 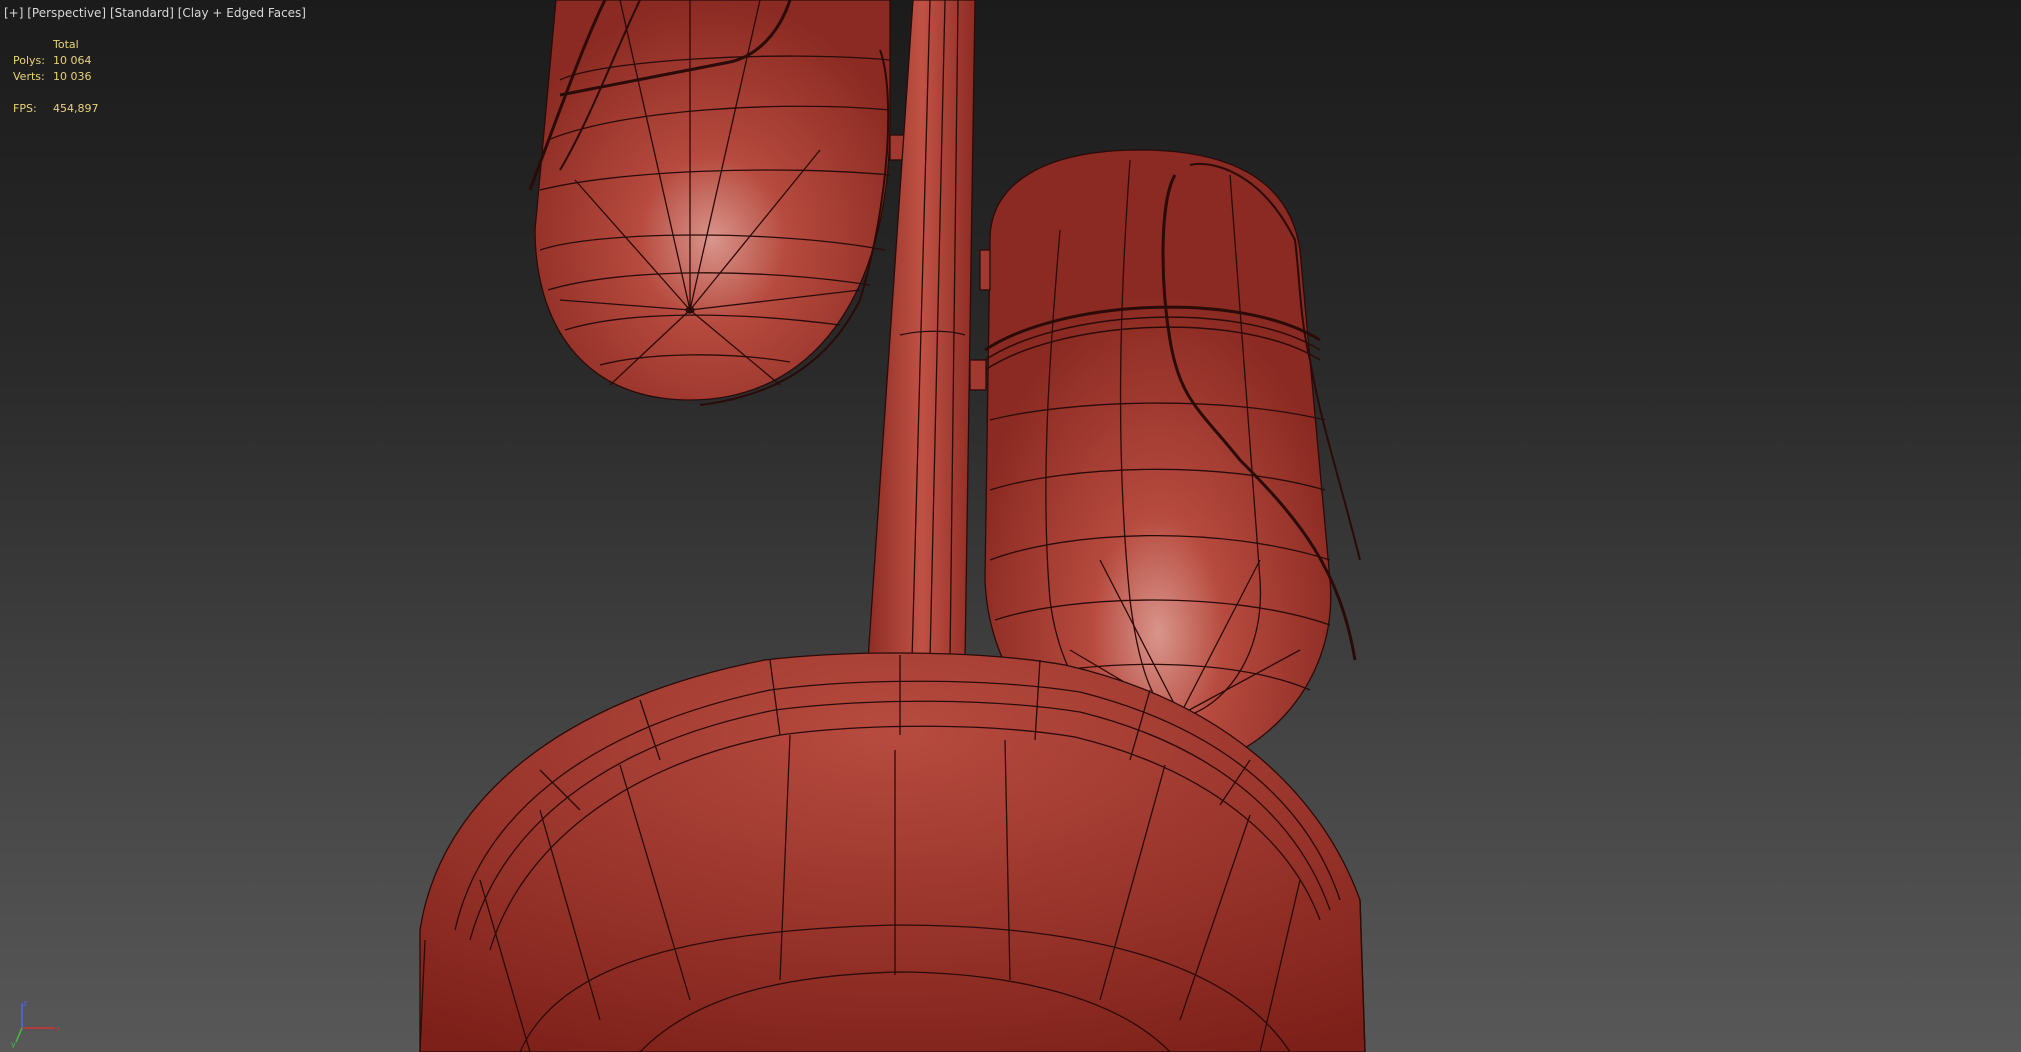 What do you see at coordinates (13, 13) in the screenshot?
I see `viewport-menu-button: [+]` at bounding box center [13, 13].